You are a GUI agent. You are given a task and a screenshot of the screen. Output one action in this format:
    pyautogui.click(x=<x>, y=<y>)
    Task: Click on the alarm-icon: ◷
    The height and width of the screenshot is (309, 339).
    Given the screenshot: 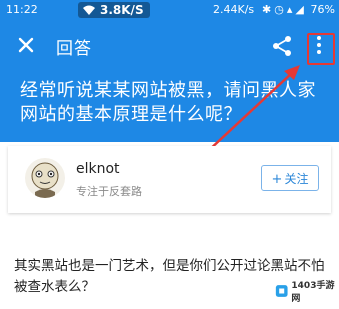 What is the action you would take?
    pyautogui.click(x=280, y=9)
    